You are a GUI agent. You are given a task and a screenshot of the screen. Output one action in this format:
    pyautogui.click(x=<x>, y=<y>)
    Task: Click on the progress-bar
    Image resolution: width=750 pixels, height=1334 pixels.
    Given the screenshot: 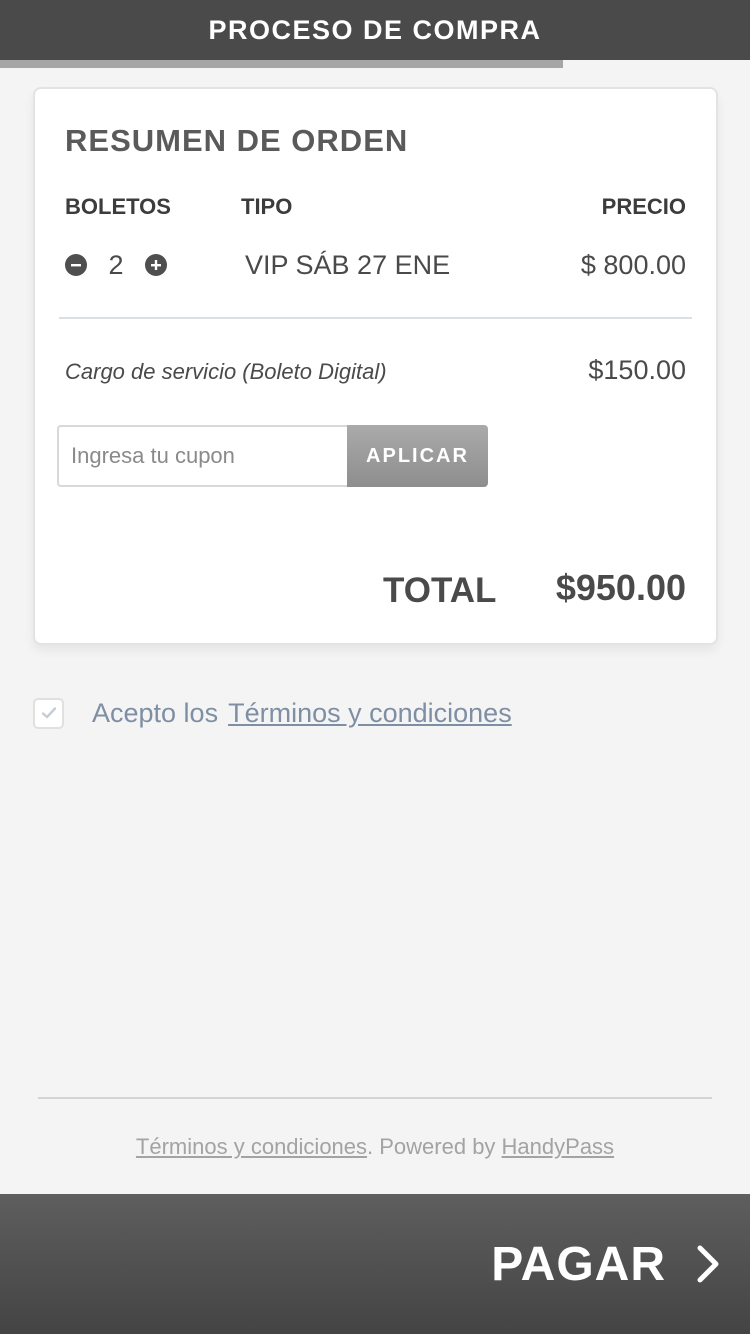 What is the action you would take?
    pyautogui.click(x=375, y=64)
    